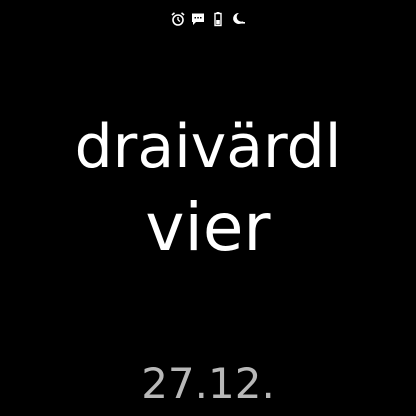 This screenshot has height=416, width=416. I want to click on do-not-disturb-icon, so click(238, 19).